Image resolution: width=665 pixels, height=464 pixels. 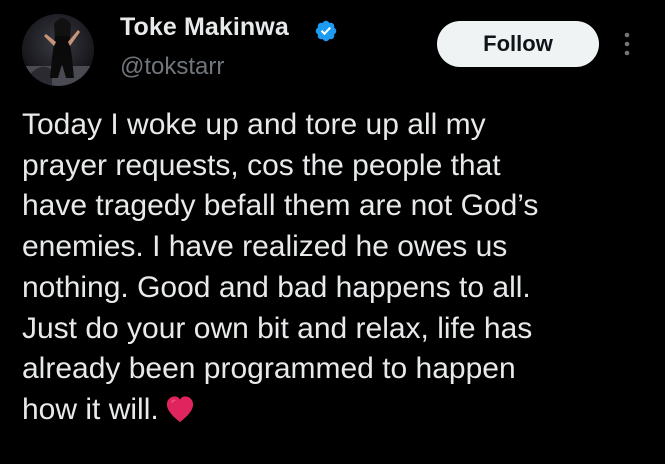 What do you see at coordinates (280, 206) in the screenshot?
I see `tweet-text-line: have tragedy befall them are not God’s` at bounding box center [280, 206].